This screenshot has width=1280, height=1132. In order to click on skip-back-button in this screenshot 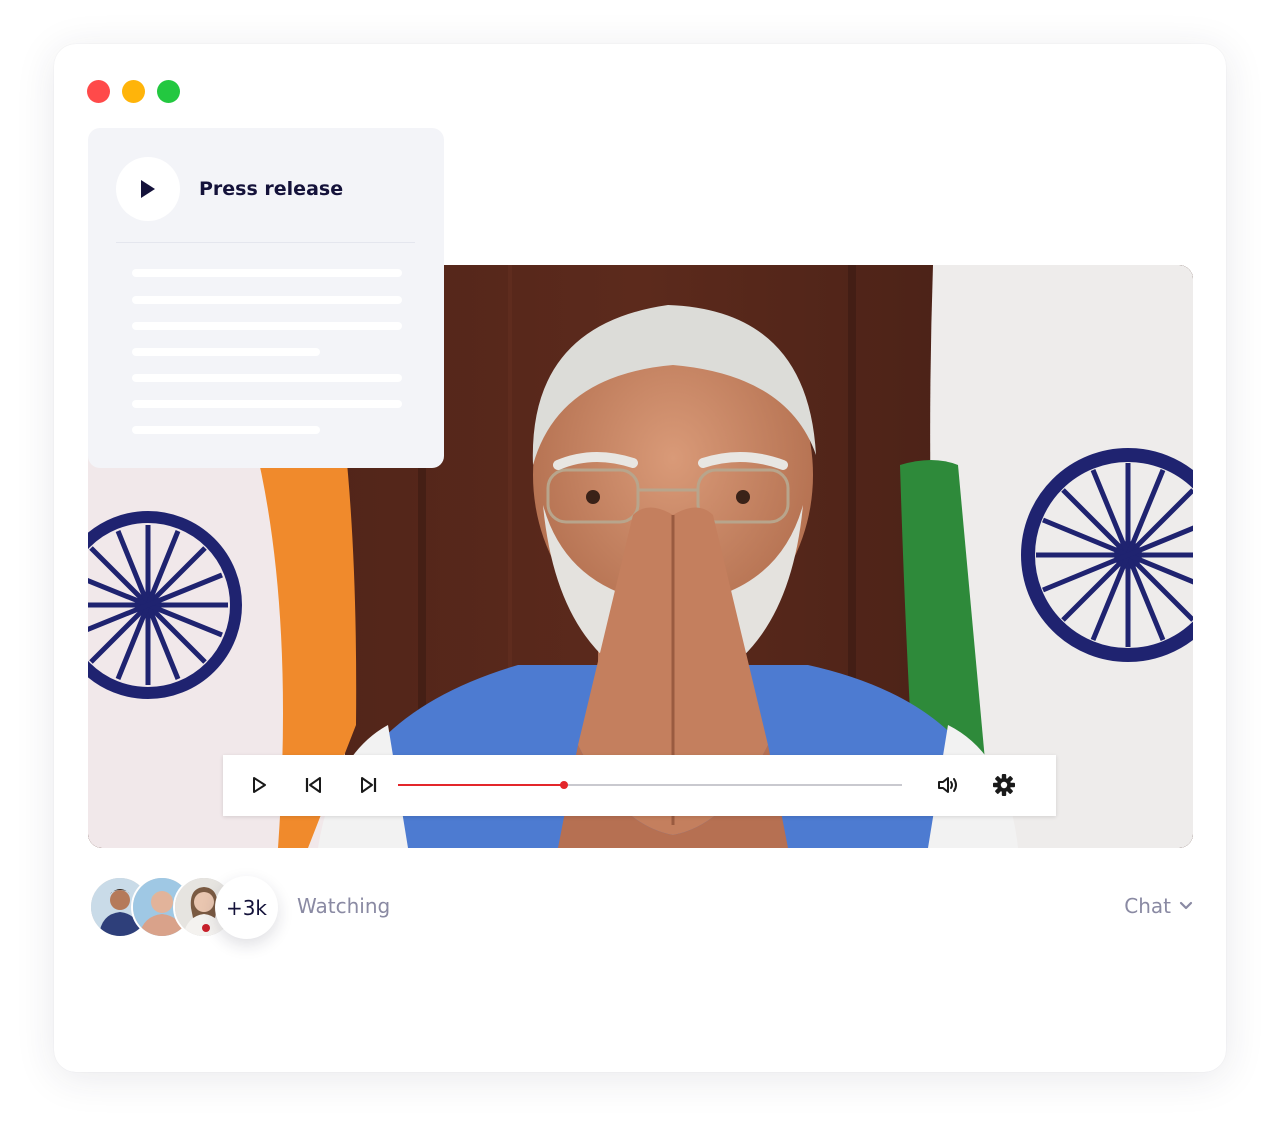, I will do `click(314, 785)`.